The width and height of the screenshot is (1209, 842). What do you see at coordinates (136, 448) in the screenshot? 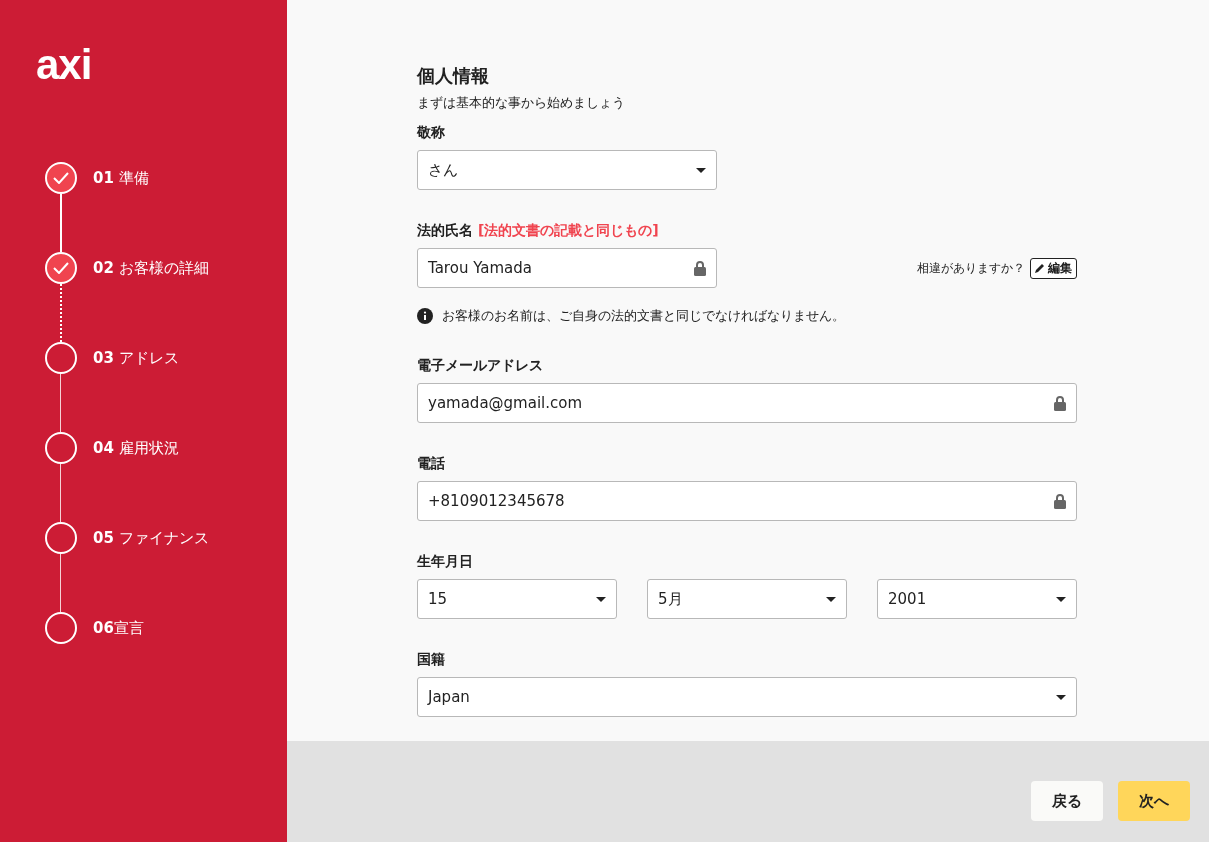
I see `step-label: 04 雇用状況` at bounding box center [136, 448].